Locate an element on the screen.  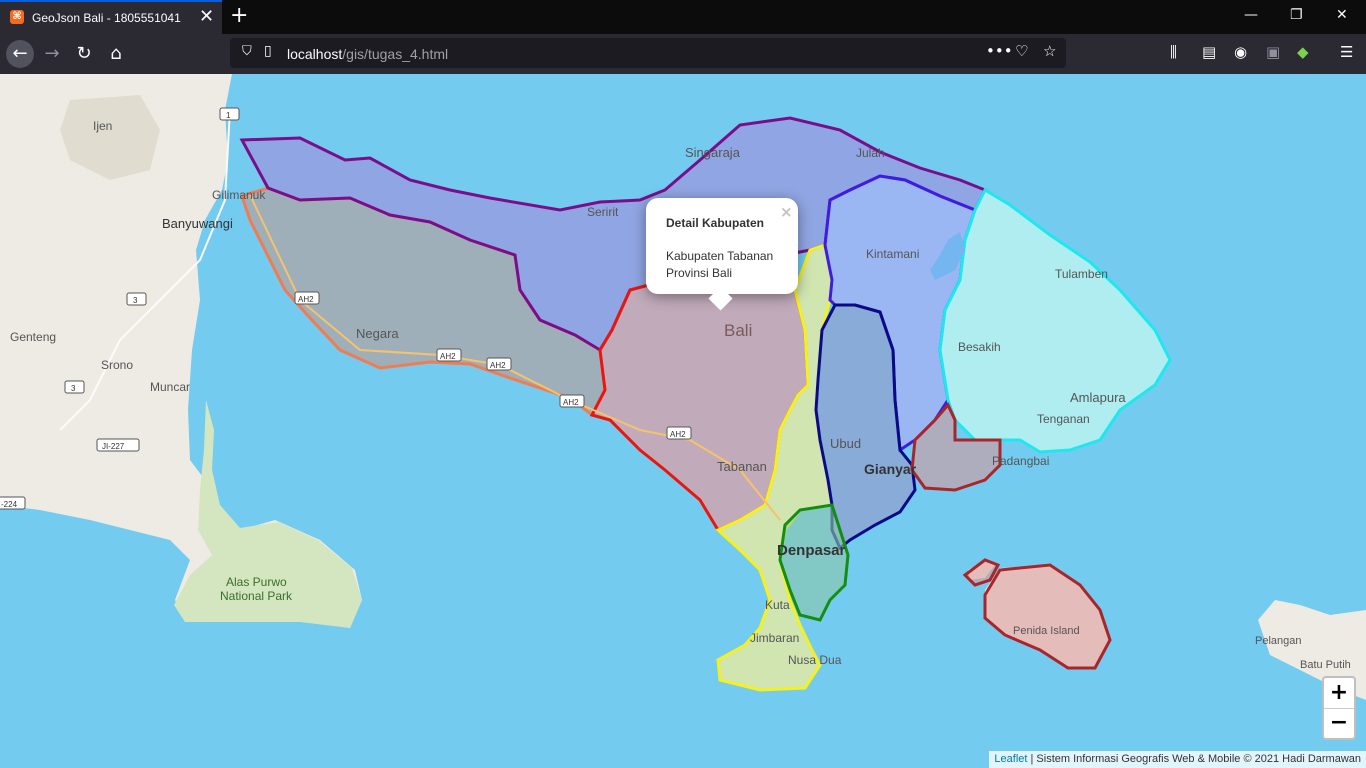
label-seririt: Seririt is located at coordinates (603, 212).